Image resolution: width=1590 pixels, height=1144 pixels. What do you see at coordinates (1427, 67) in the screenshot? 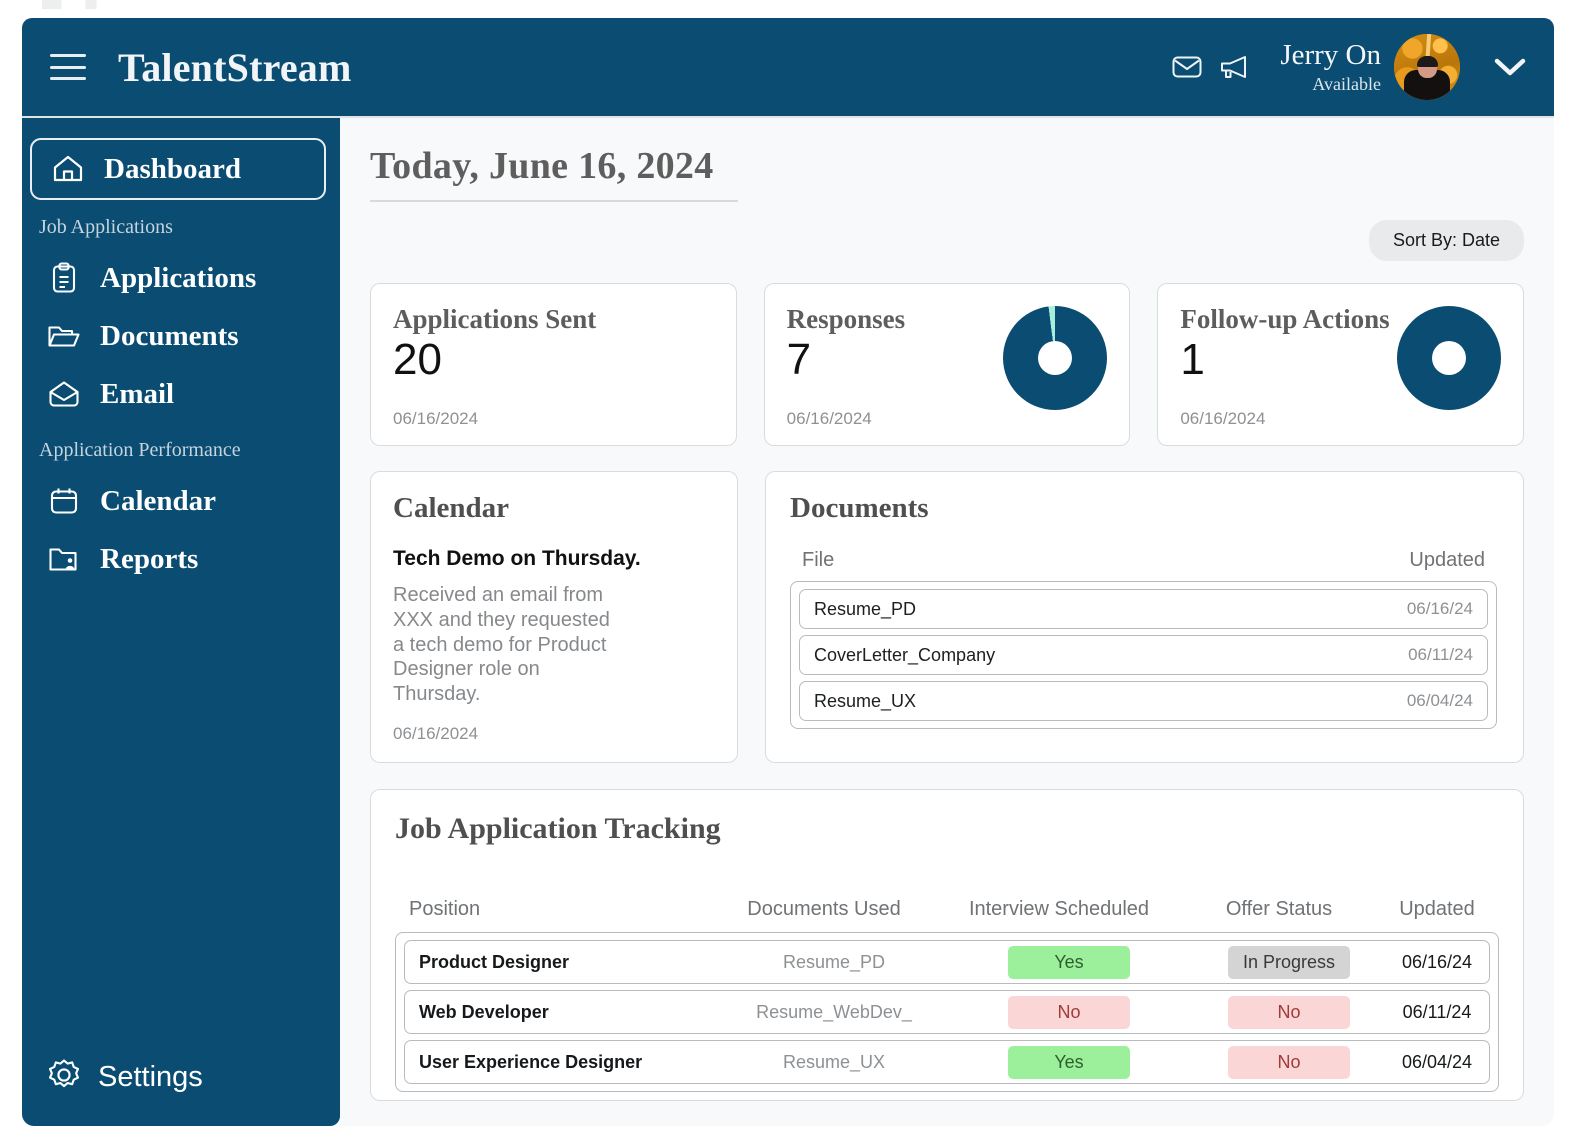
I see `avatar` at bounding box center [1427, 67].